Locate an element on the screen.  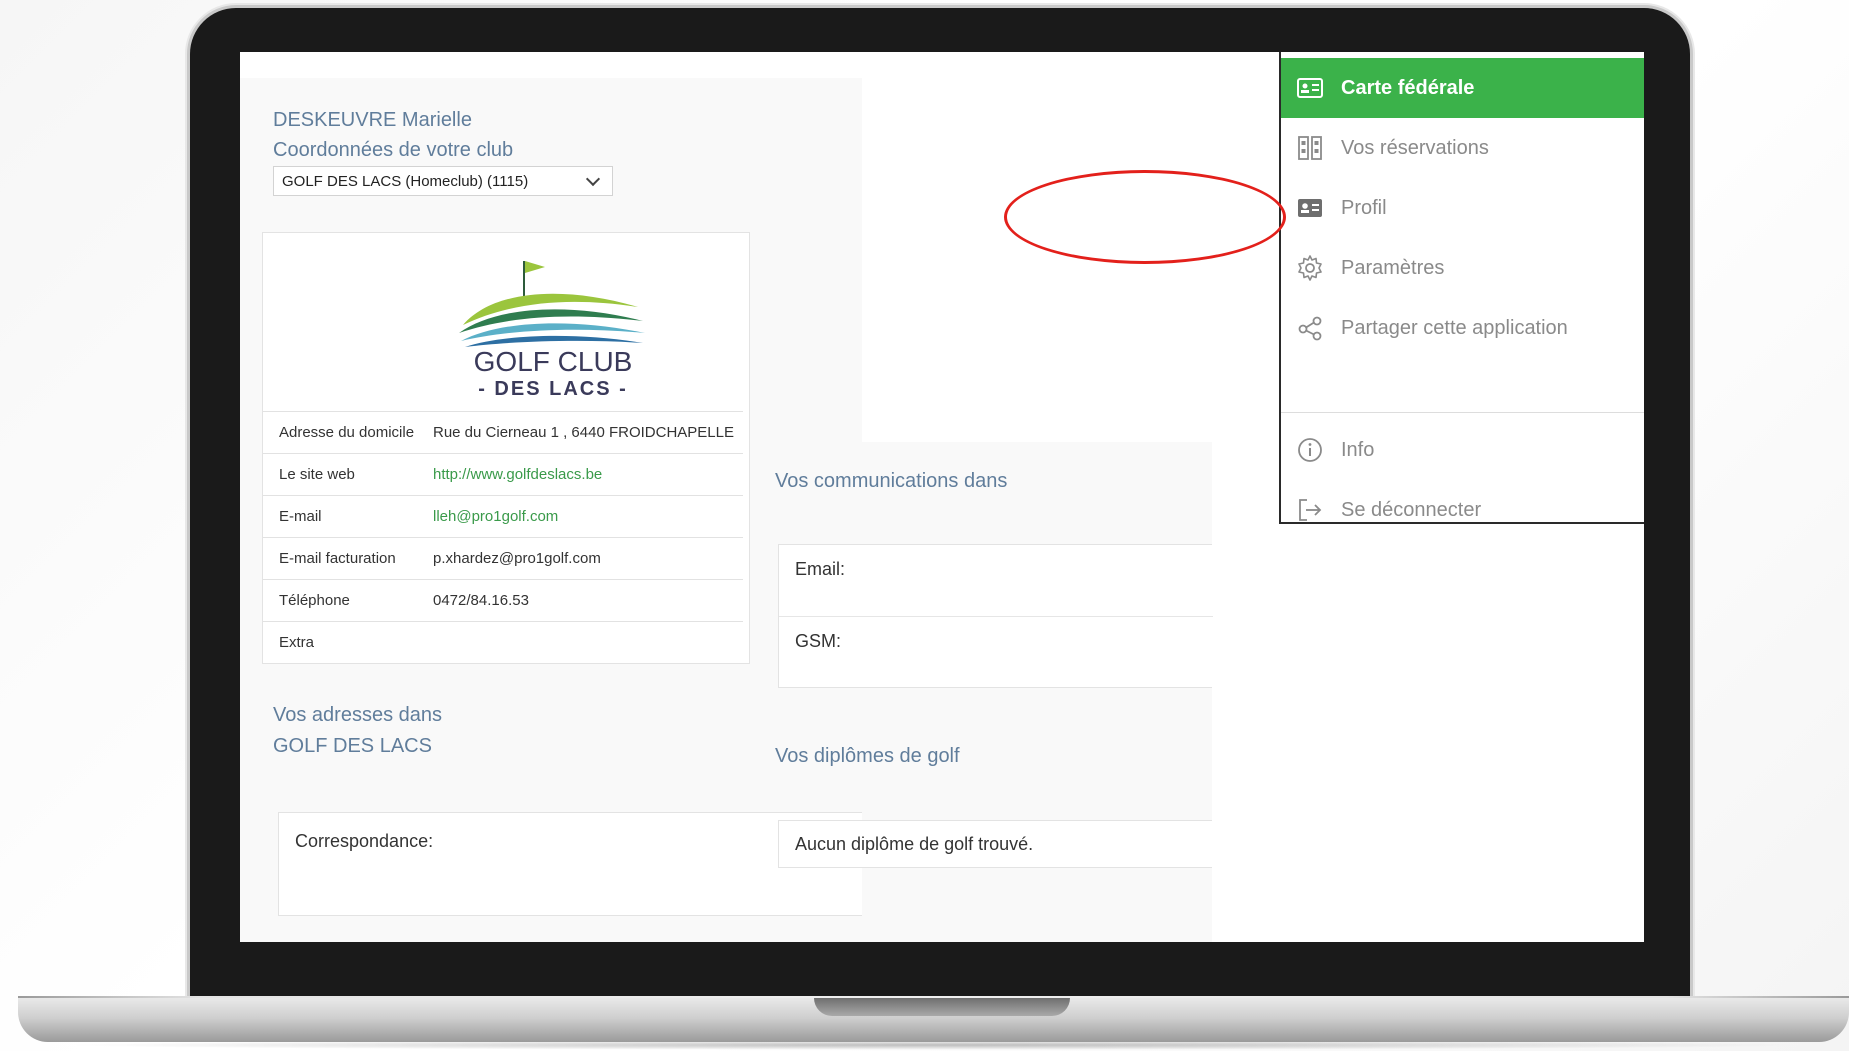
info-value is located at coordinates (588, 643).